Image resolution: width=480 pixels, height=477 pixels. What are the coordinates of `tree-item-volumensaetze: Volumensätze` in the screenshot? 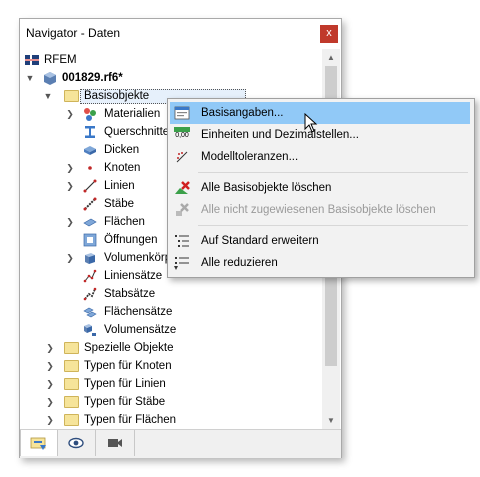 It's located at (170, 330).